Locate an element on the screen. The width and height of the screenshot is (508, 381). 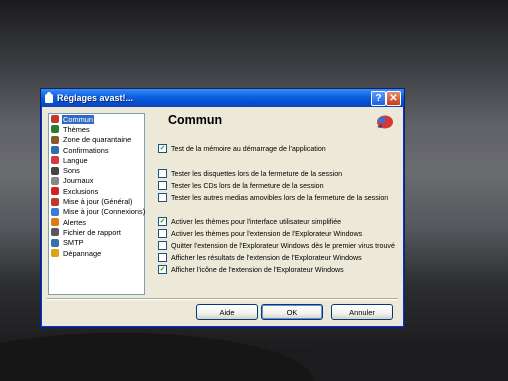
flag-icon is located at coordinates (55, 160).